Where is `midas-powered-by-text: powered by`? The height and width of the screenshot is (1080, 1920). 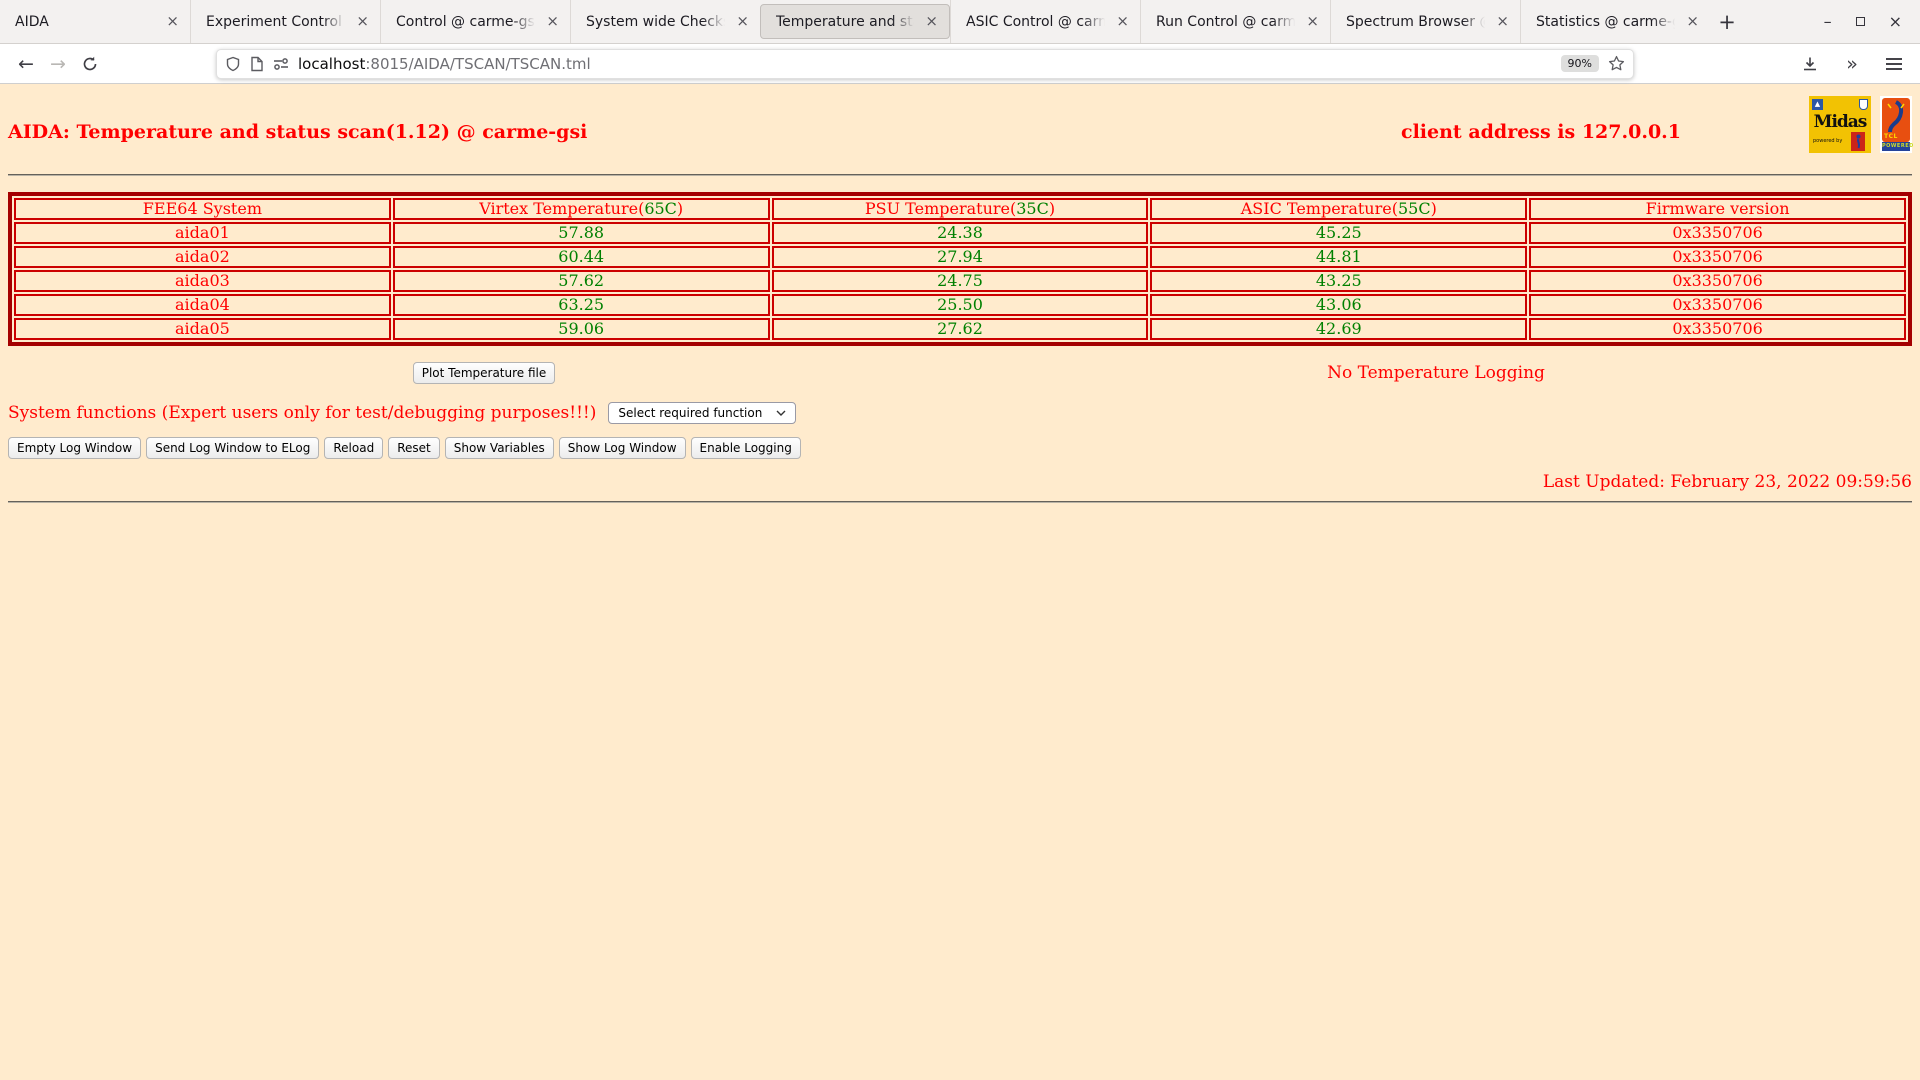
midas-powered-by-text: powered by is located at coordinates (1828, 141).